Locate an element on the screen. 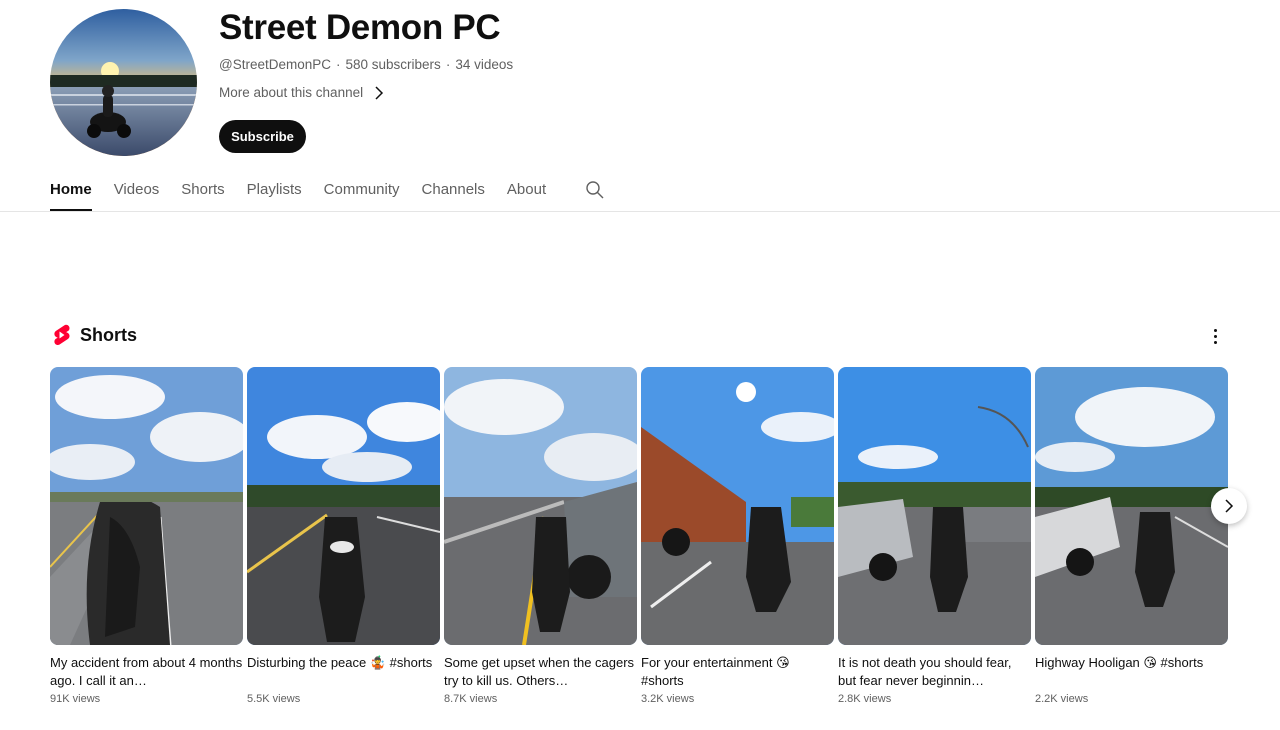 The width and height of the screenshot is (1280, 730). channel-avatar is located at coordinates (123, 82).